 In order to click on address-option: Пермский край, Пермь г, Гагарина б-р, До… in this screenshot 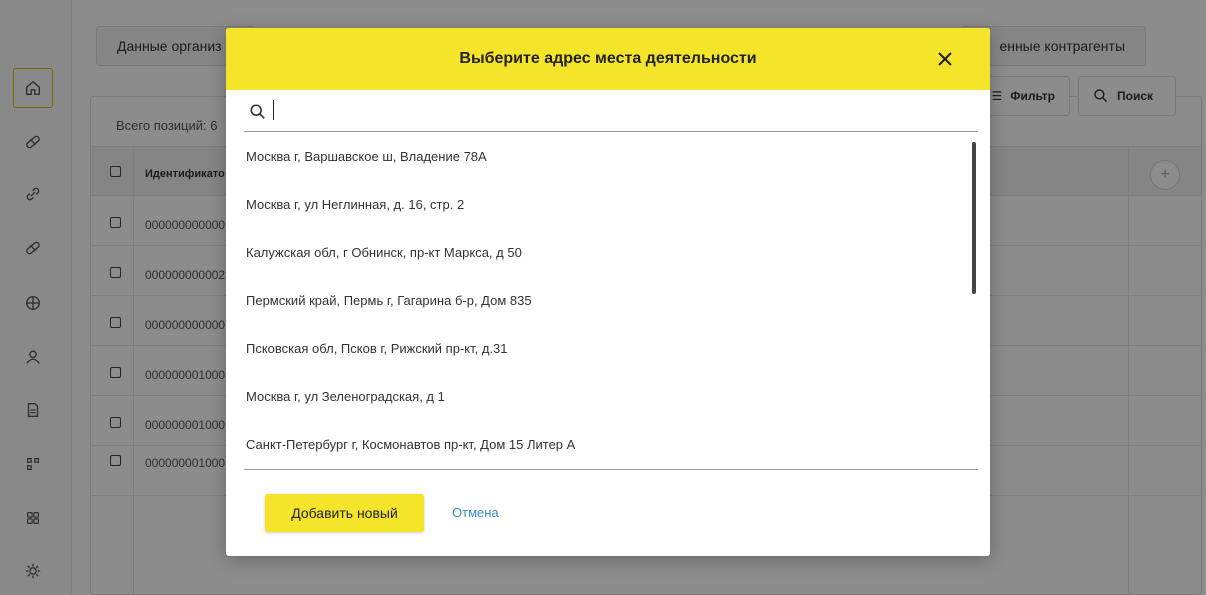, I will do `click(389, 301)`.